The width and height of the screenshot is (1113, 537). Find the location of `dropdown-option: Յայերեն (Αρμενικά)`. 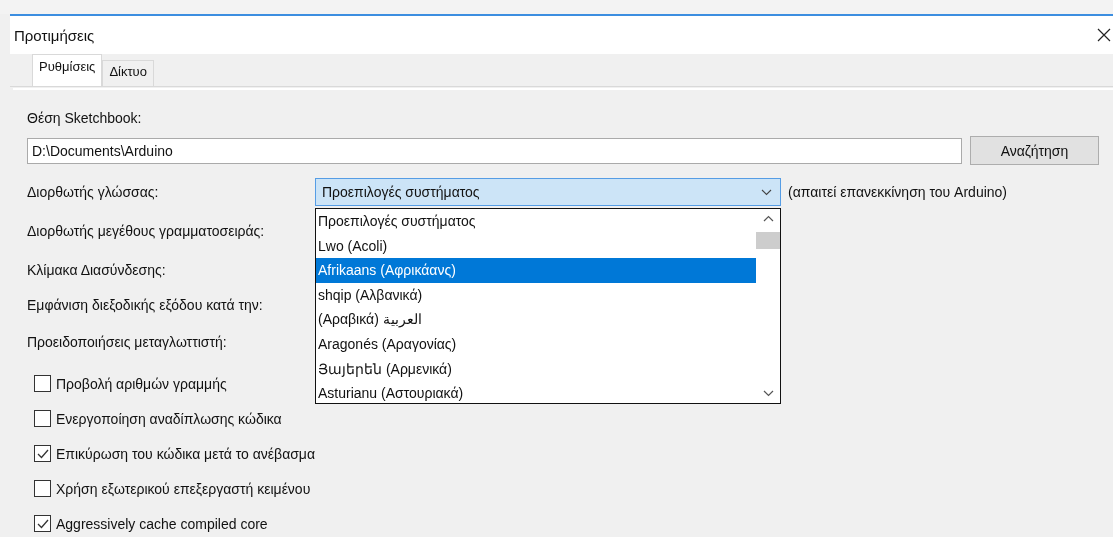

dropdown-option: Յայերեն (Αρμενικά) is located at coordinates (536, 369).